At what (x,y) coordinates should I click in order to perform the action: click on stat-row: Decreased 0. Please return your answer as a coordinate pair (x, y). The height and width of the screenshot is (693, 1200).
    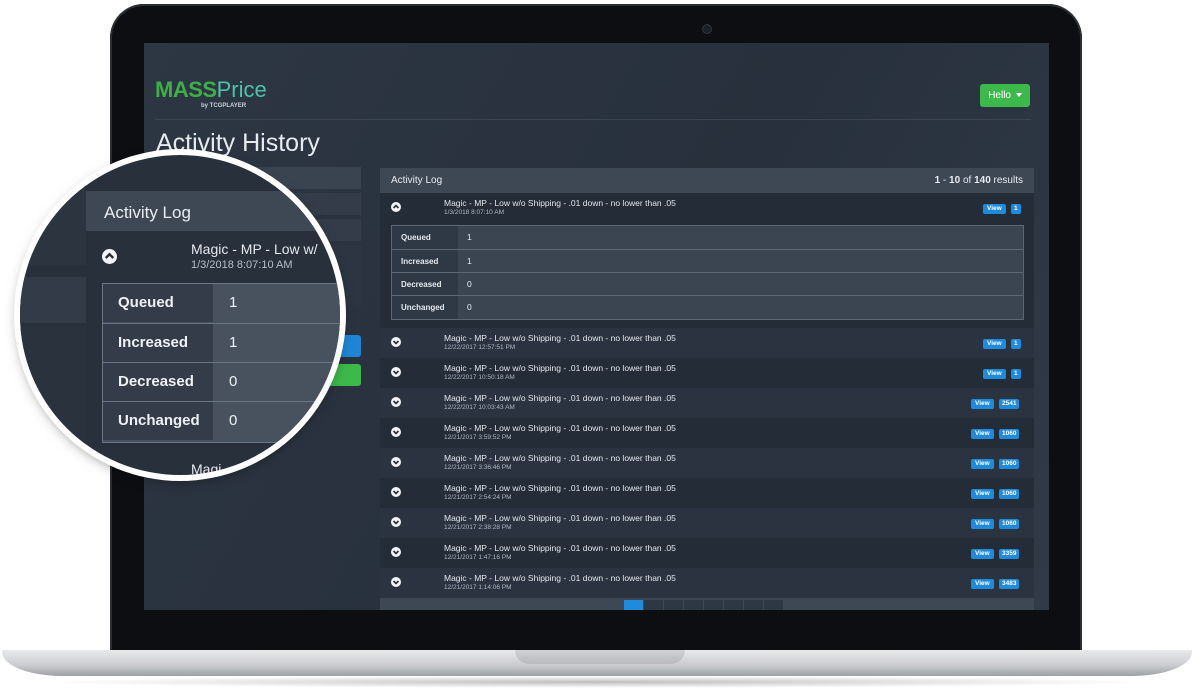
    Looking at the image, I should click on (707, 284).